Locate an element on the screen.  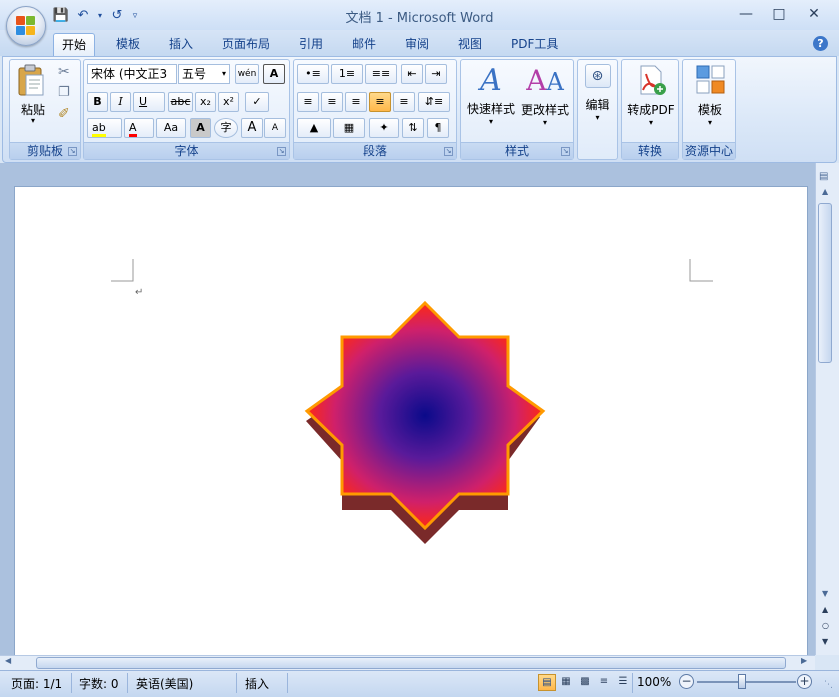
templates-button: 模板 ▾ is located at coordinates (710, 99).